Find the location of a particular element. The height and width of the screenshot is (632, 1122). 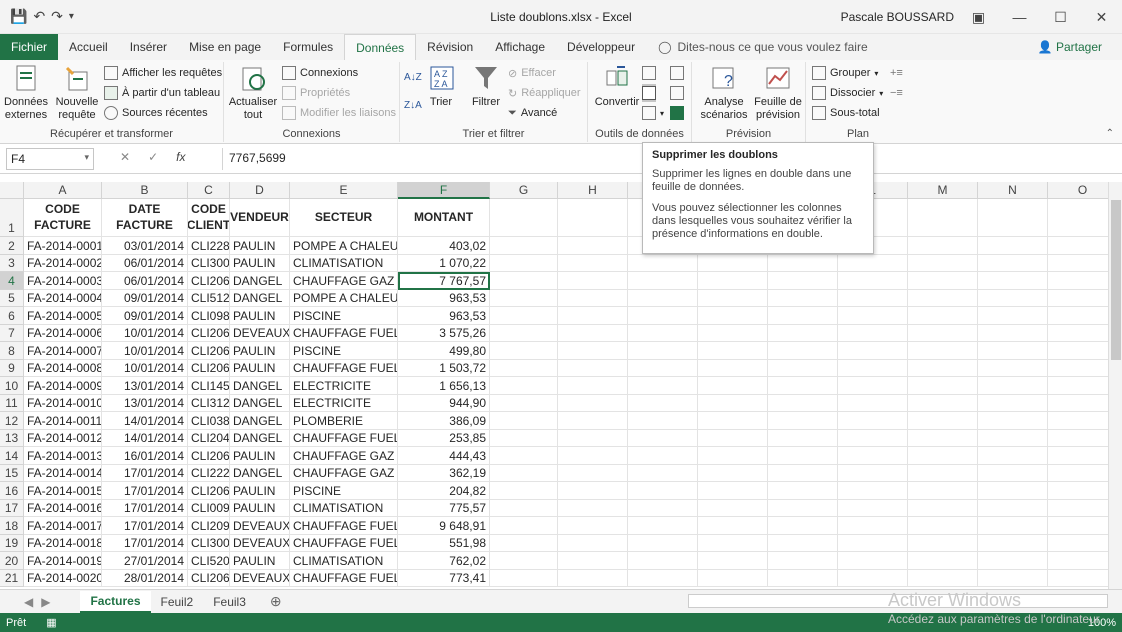

cell-j4 is located at coordinates (733, 281).